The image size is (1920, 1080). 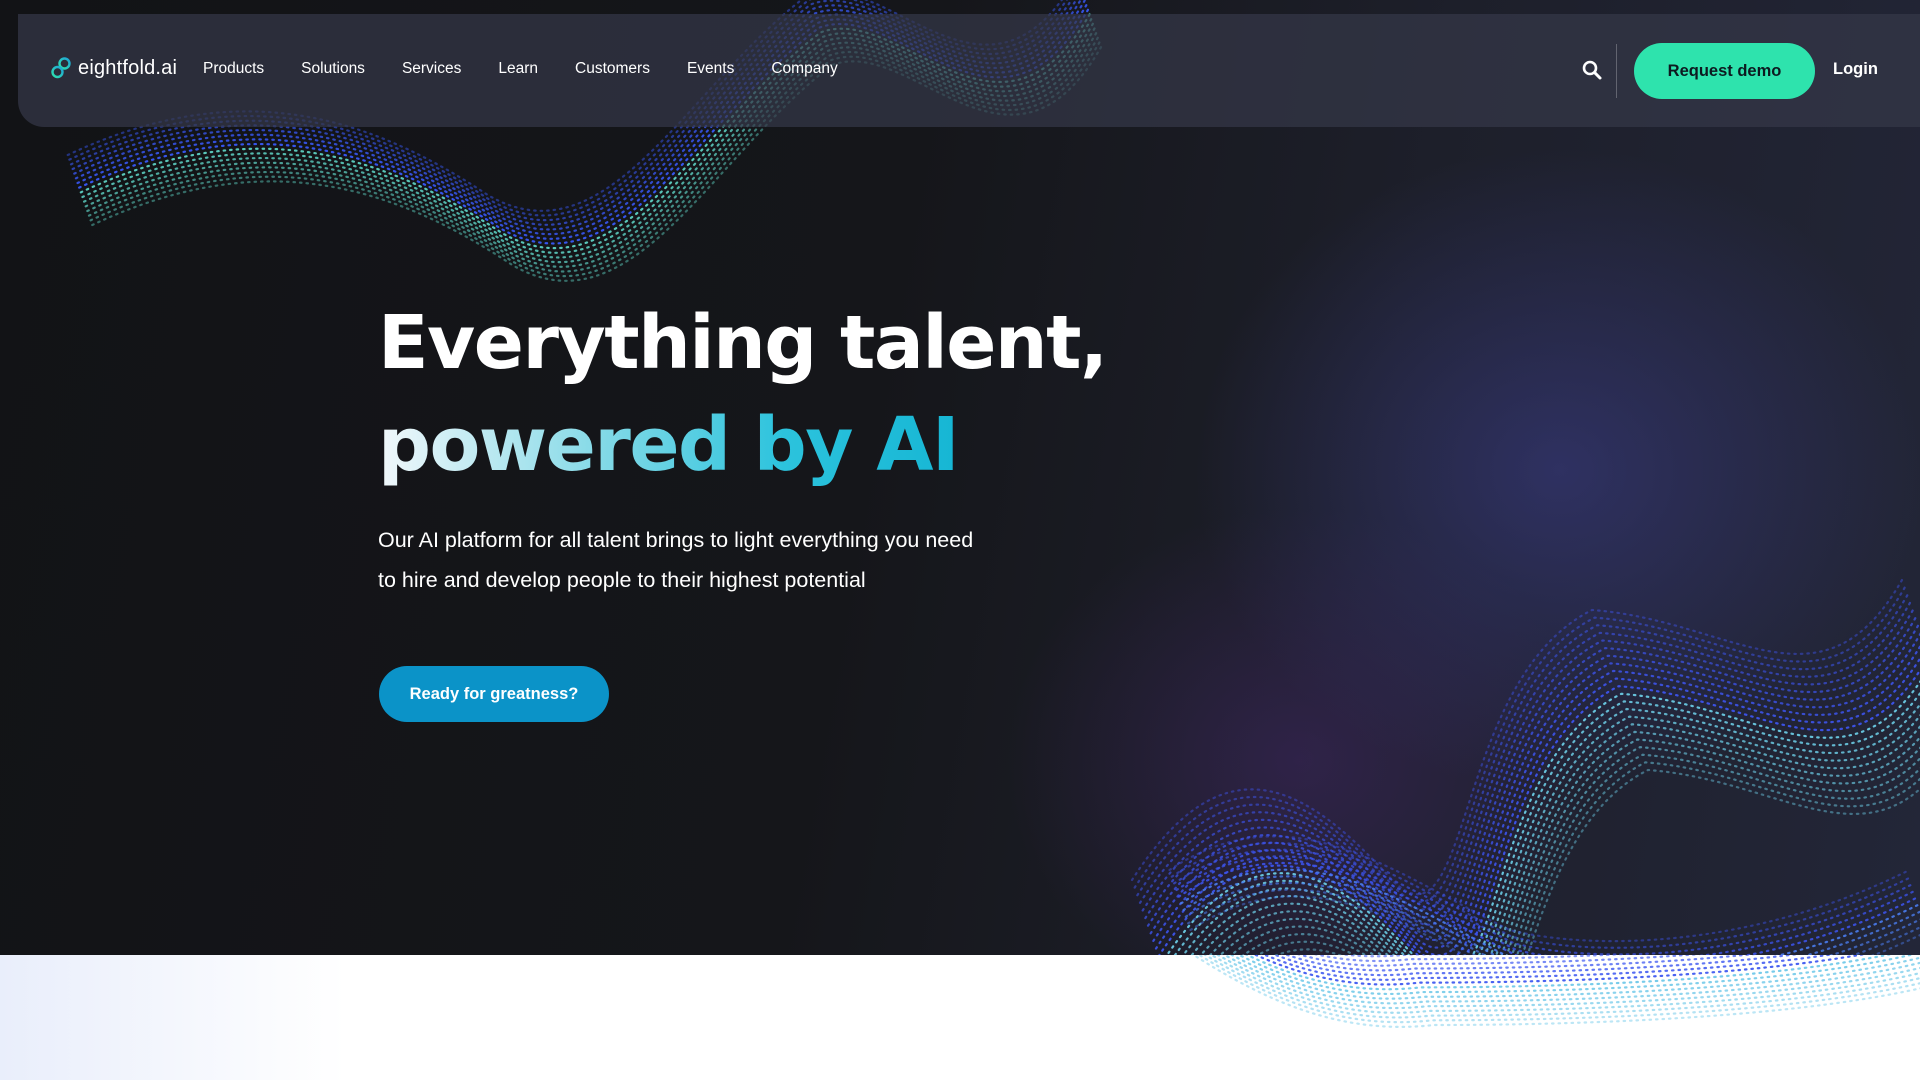 I want to click on eightfold-logo-icon, so click(x=61, y=68).